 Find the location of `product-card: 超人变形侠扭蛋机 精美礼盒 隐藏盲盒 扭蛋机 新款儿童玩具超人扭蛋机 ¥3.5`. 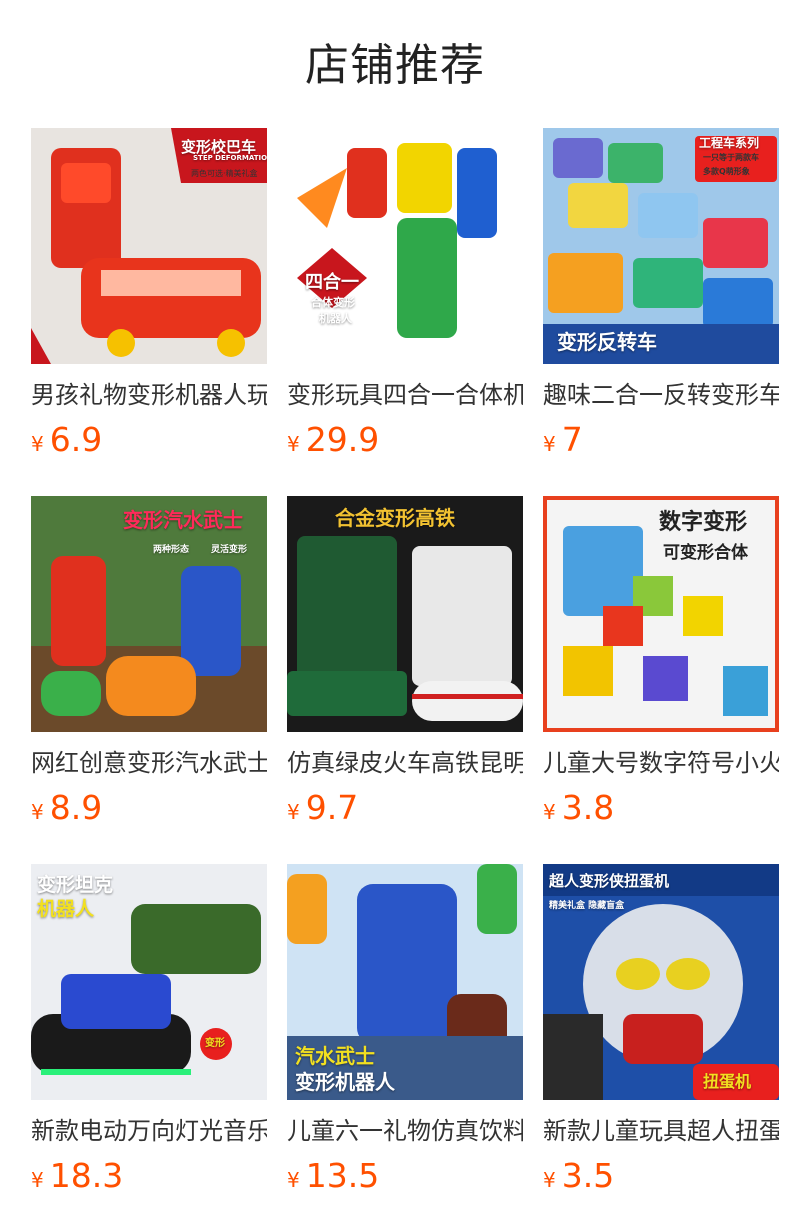

product-card: 超人变形侠扭蛋机 精美礼盒 隐藏盲盒 扭蛋机 新款儿童玩具超人扭蛋机 ¥3.5 is located at coordinates (661, 1048).